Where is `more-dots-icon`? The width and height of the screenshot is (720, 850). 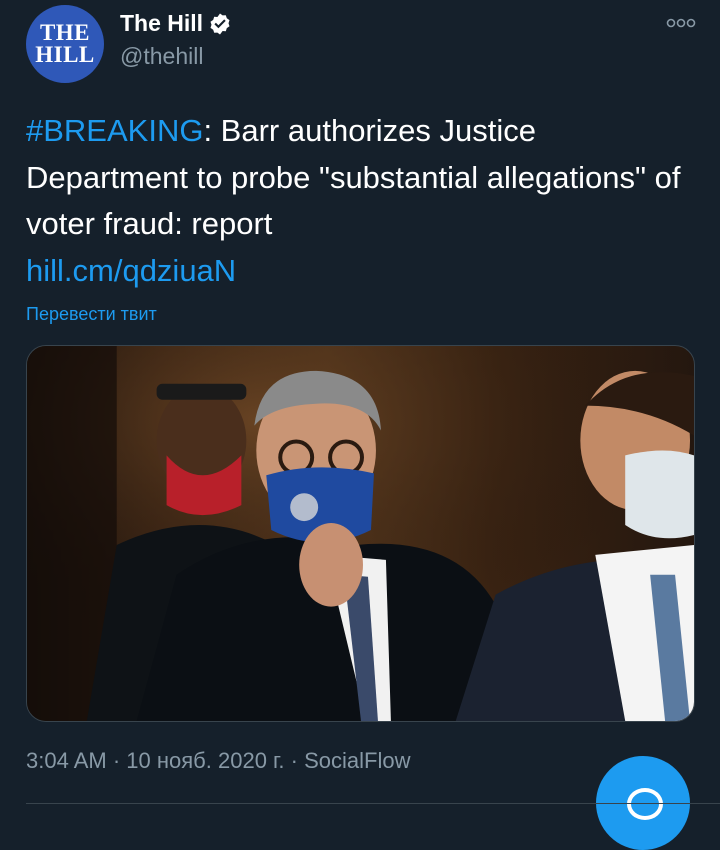 more-dots-icon is located at coordinates (681, 23).